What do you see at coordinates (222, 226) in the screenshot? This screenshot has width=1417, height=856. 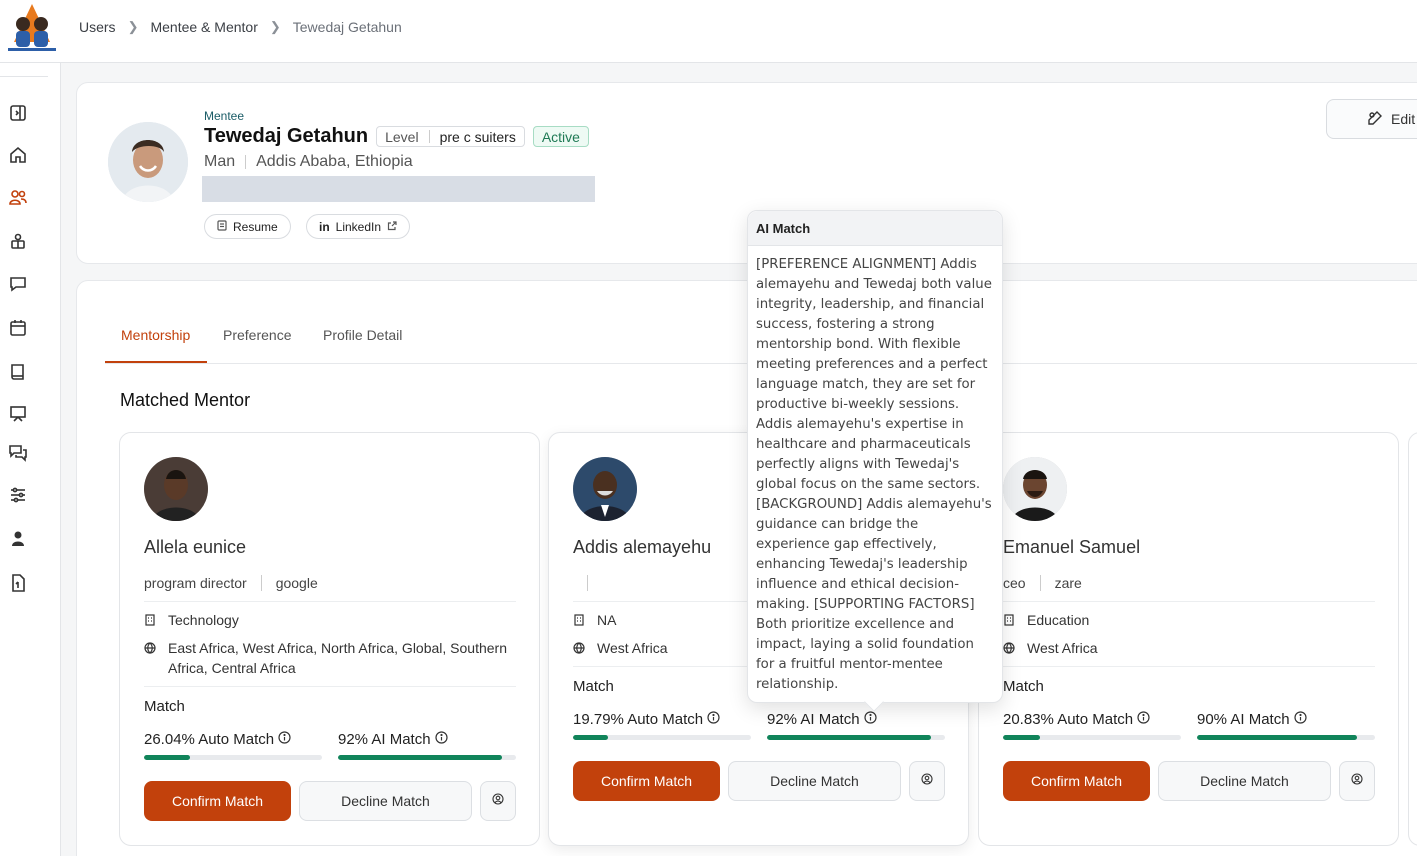 I see `file-icon` at bounding box center [222, 226].